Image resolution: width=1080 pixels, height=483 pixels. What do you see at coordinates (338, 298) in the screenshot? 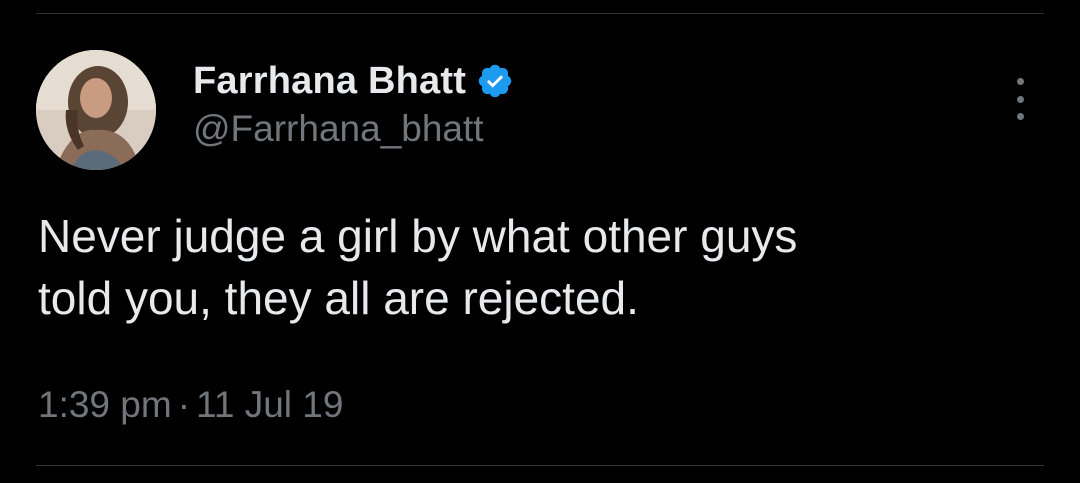
I see `tweet-text-line: told you, they all are rejected.` at bounding box center [338, 298].